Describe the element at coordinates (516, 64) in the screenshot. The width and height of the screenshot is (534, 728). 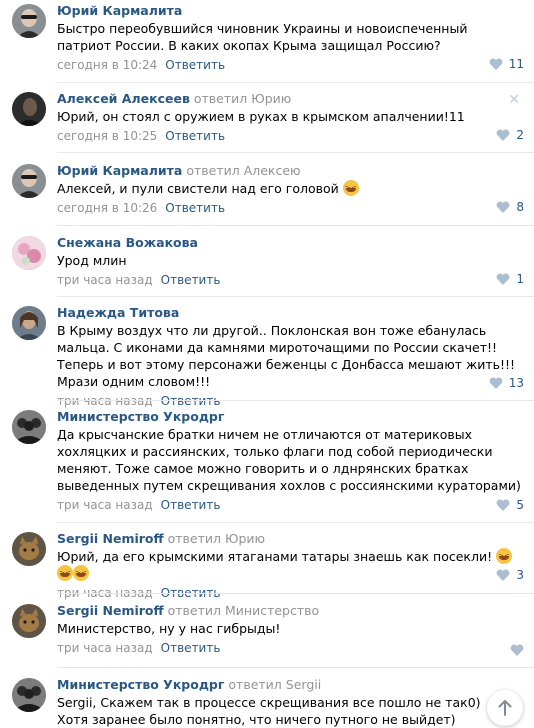
I see `like-count: 11` at that location.